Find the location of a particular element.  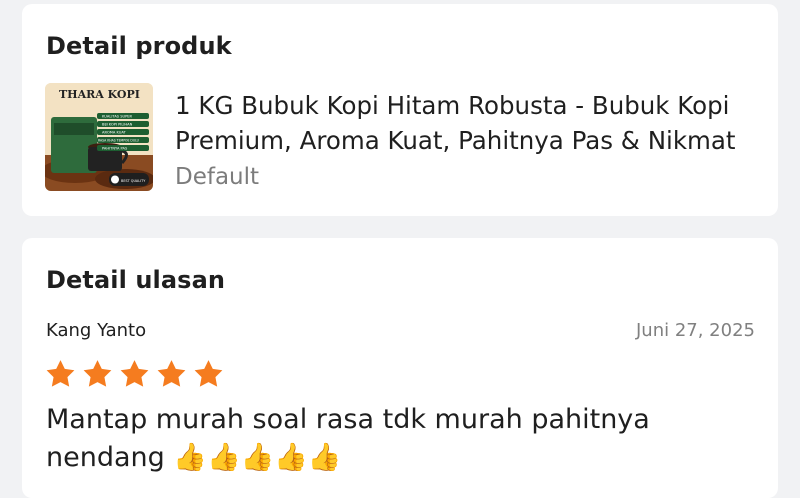

thumbnail-badge: RASA KHAS TEMPOE DULU is located at coordinates (118, 141).